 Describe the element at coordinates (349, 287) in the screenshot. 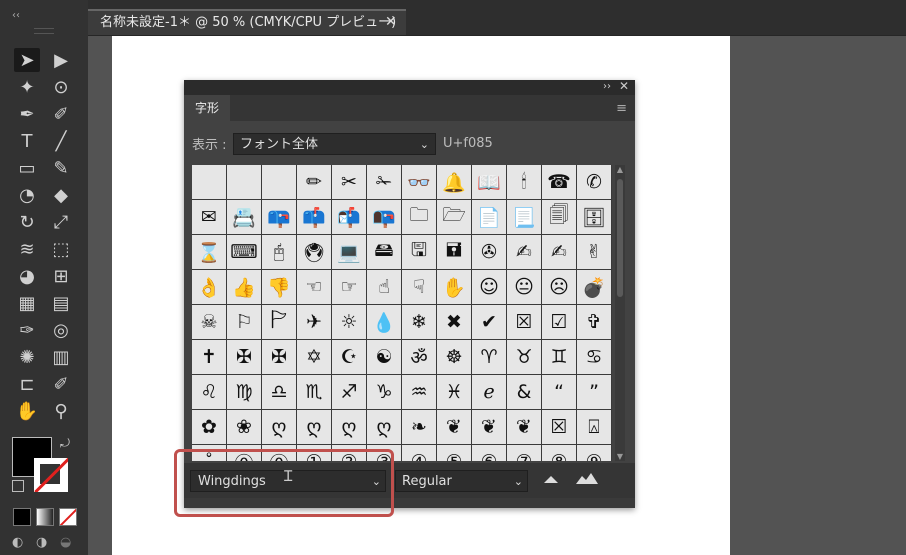

I see `glyph-cell: ☞` at that location.